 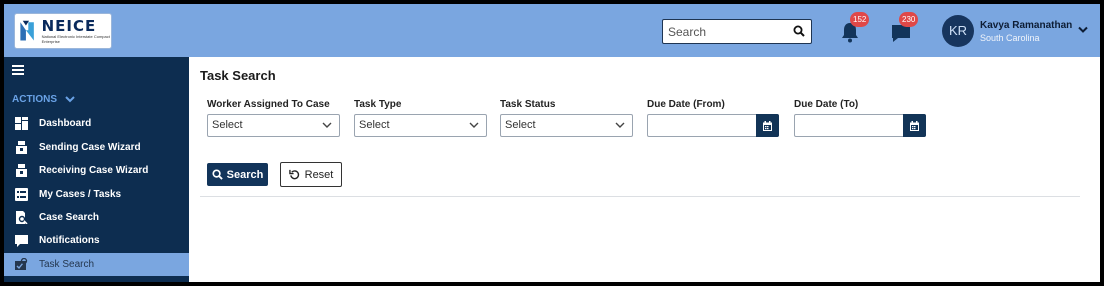 I want to click on dashboard-icon, so click(x=21, y=123).